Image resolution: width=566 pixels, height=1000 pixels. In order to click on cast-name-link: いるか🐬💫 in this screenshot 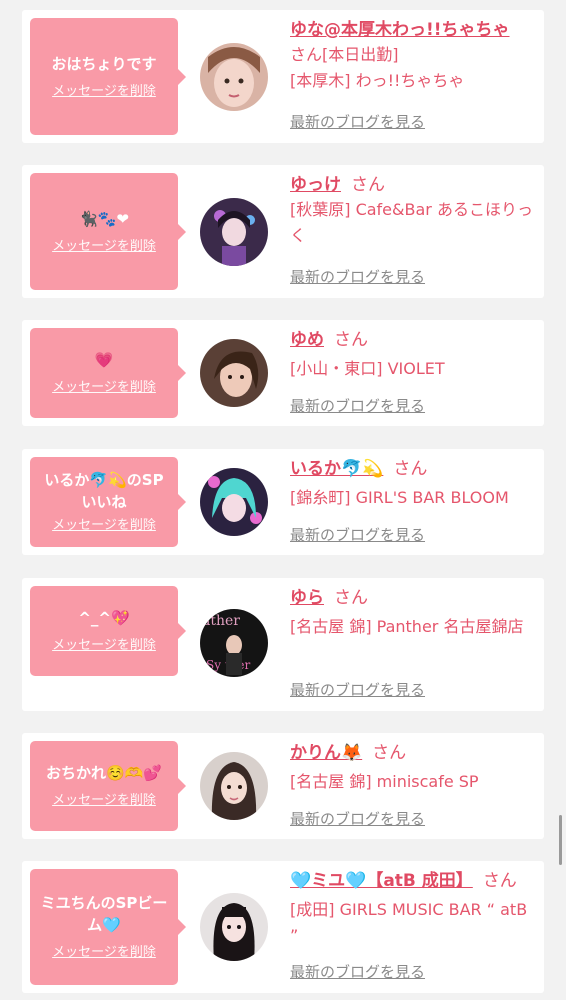, I will do `click(336, 469)`.